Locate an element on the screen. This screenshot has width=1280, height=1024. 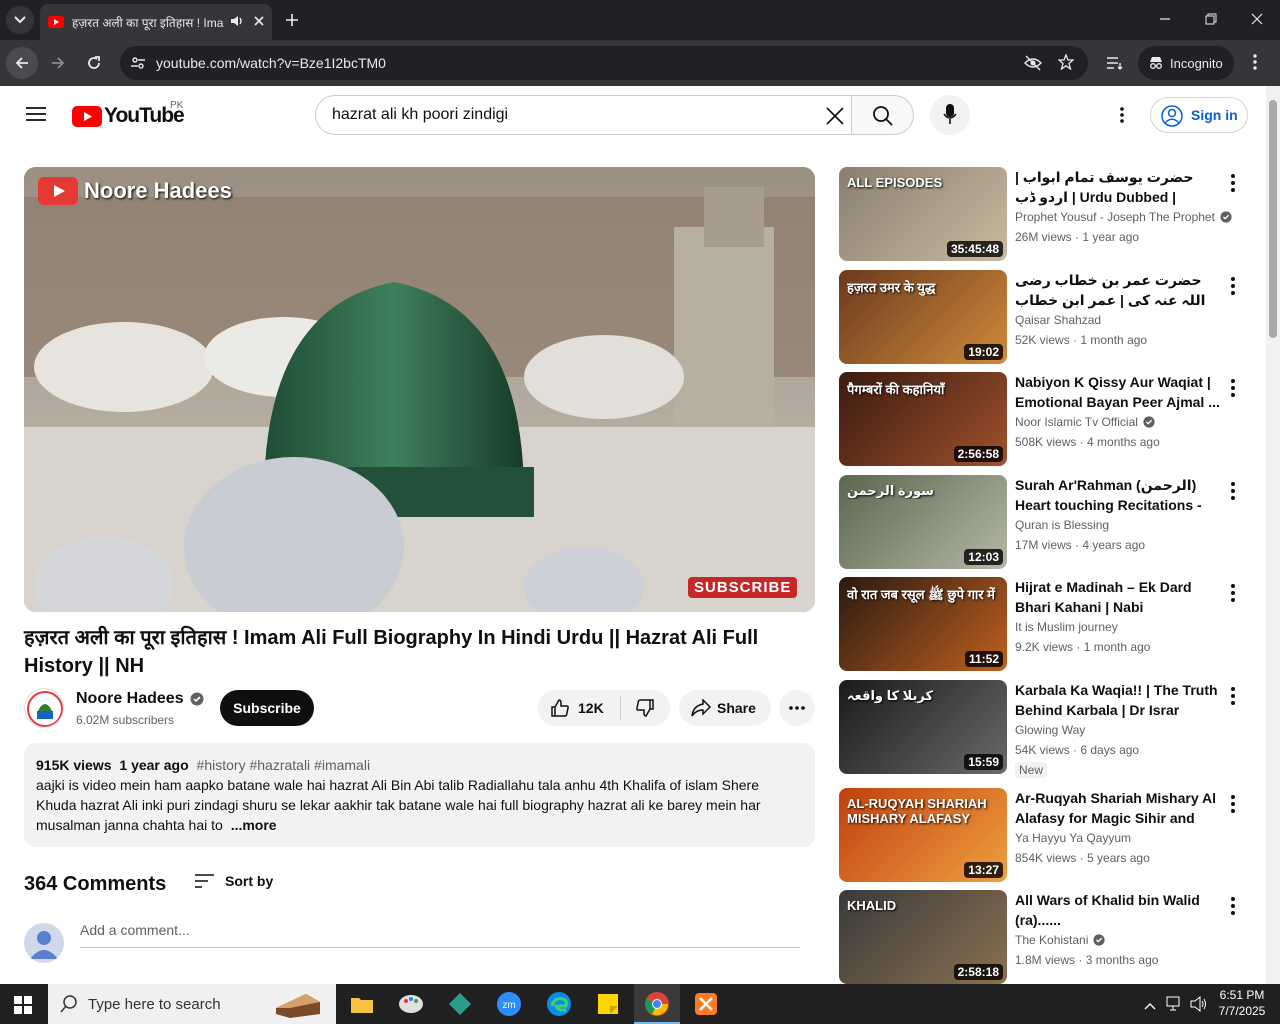
search-input: hazrat ali kh poori zindigi is located at coordinates (583, 115).